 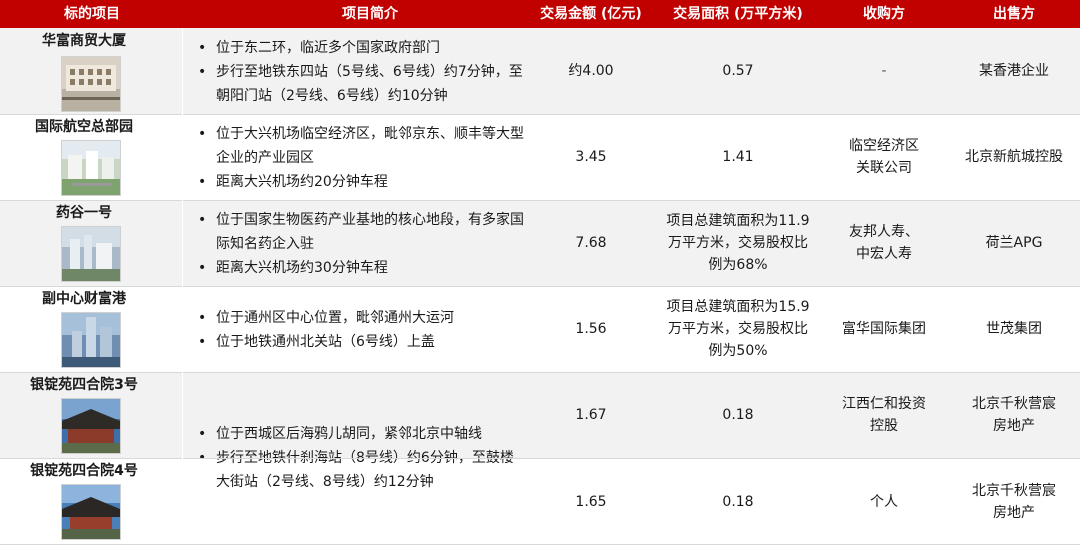 What do you see at coordinates (1014, 243) in the screenshot?
I see `seller-value: 荷兰APG` at bounding box center [1014, 243].